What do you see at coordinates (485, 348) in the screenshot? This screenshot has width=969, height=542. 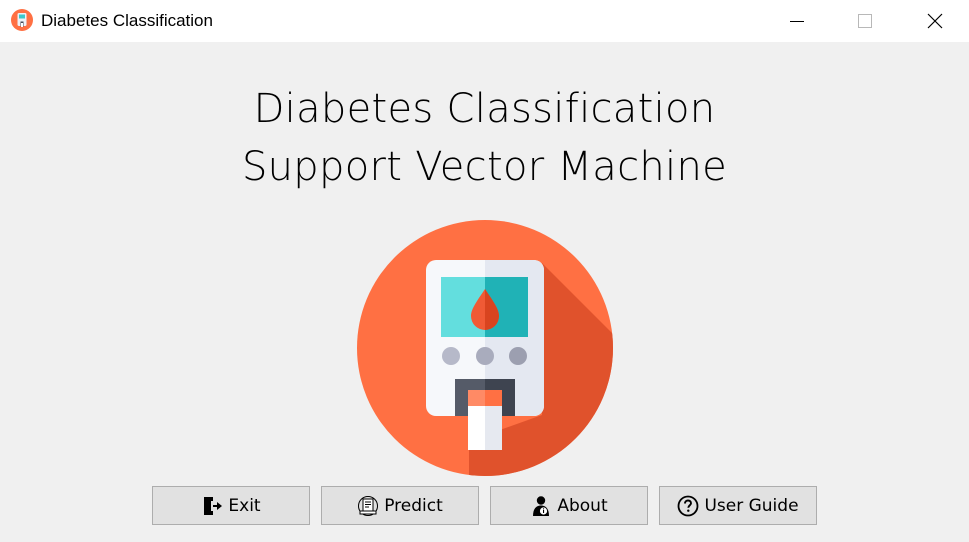 I see `glucose-meter-icon` at bounding box center [485, 348].